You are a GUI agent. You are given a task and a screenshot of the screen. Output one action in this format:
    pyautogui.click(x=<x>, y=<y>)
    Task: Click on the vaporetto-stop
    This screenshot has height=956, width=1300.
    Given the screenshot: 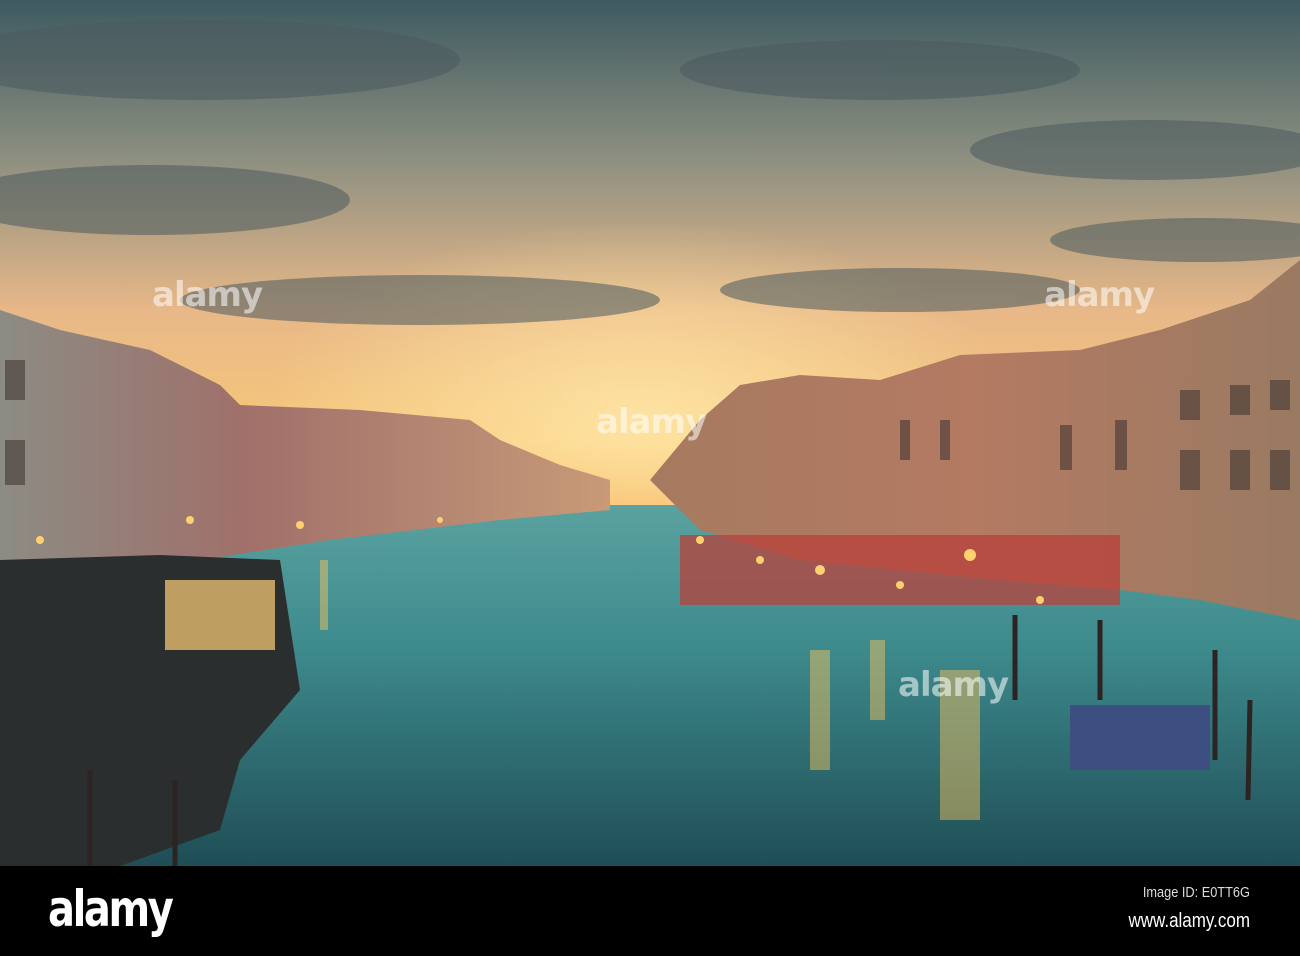 What is the action you would take?
    pyautogui.click(x=220, y=615)
    